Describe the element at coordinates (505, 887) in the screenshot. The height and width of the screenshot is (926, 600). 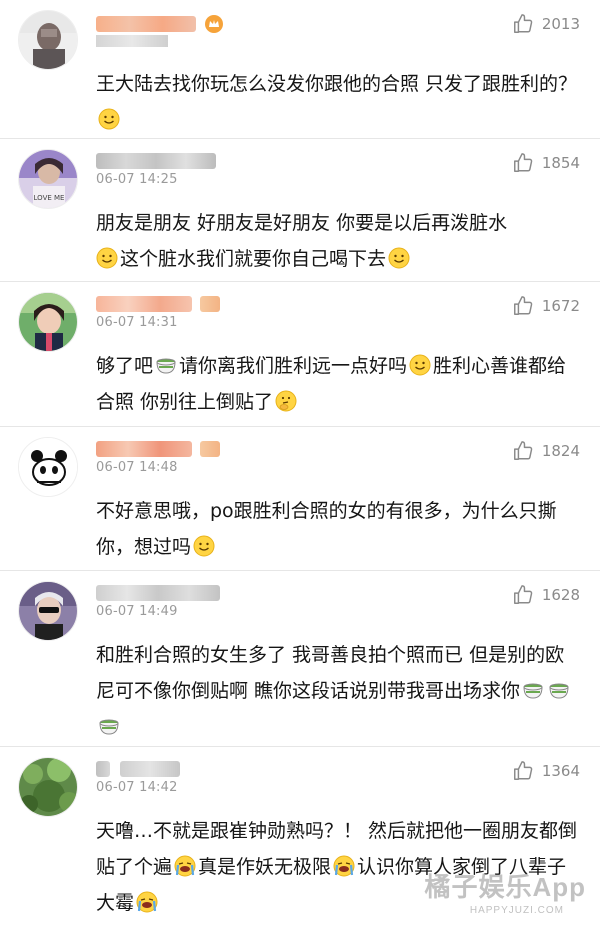
I see `watermark-brand: 橘子娱乐App` at that location.